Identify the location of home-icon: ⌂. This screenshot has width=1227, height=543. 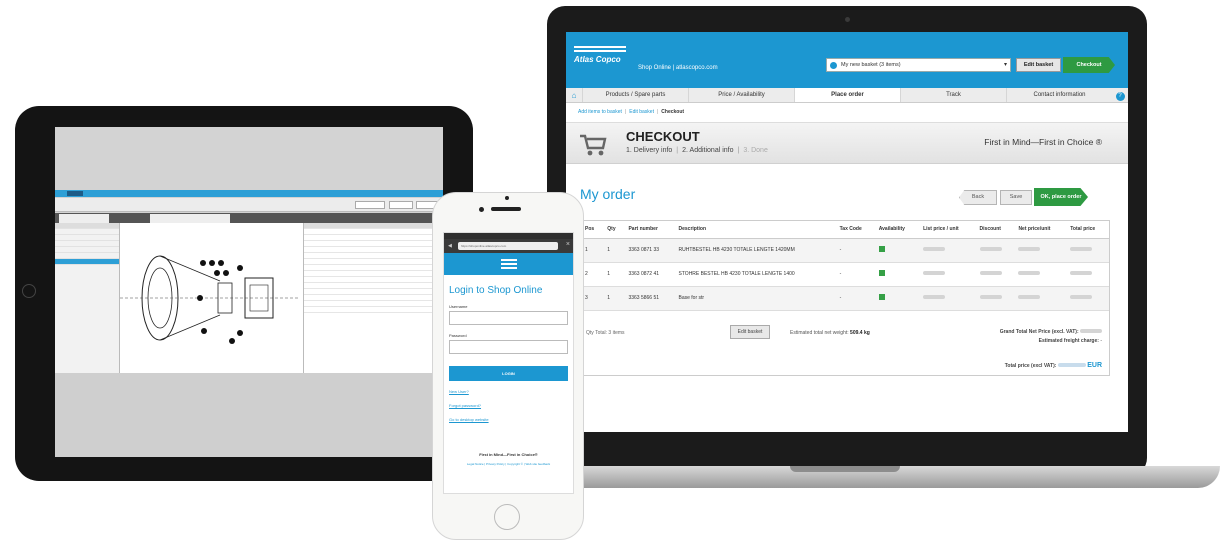
(574, 95).